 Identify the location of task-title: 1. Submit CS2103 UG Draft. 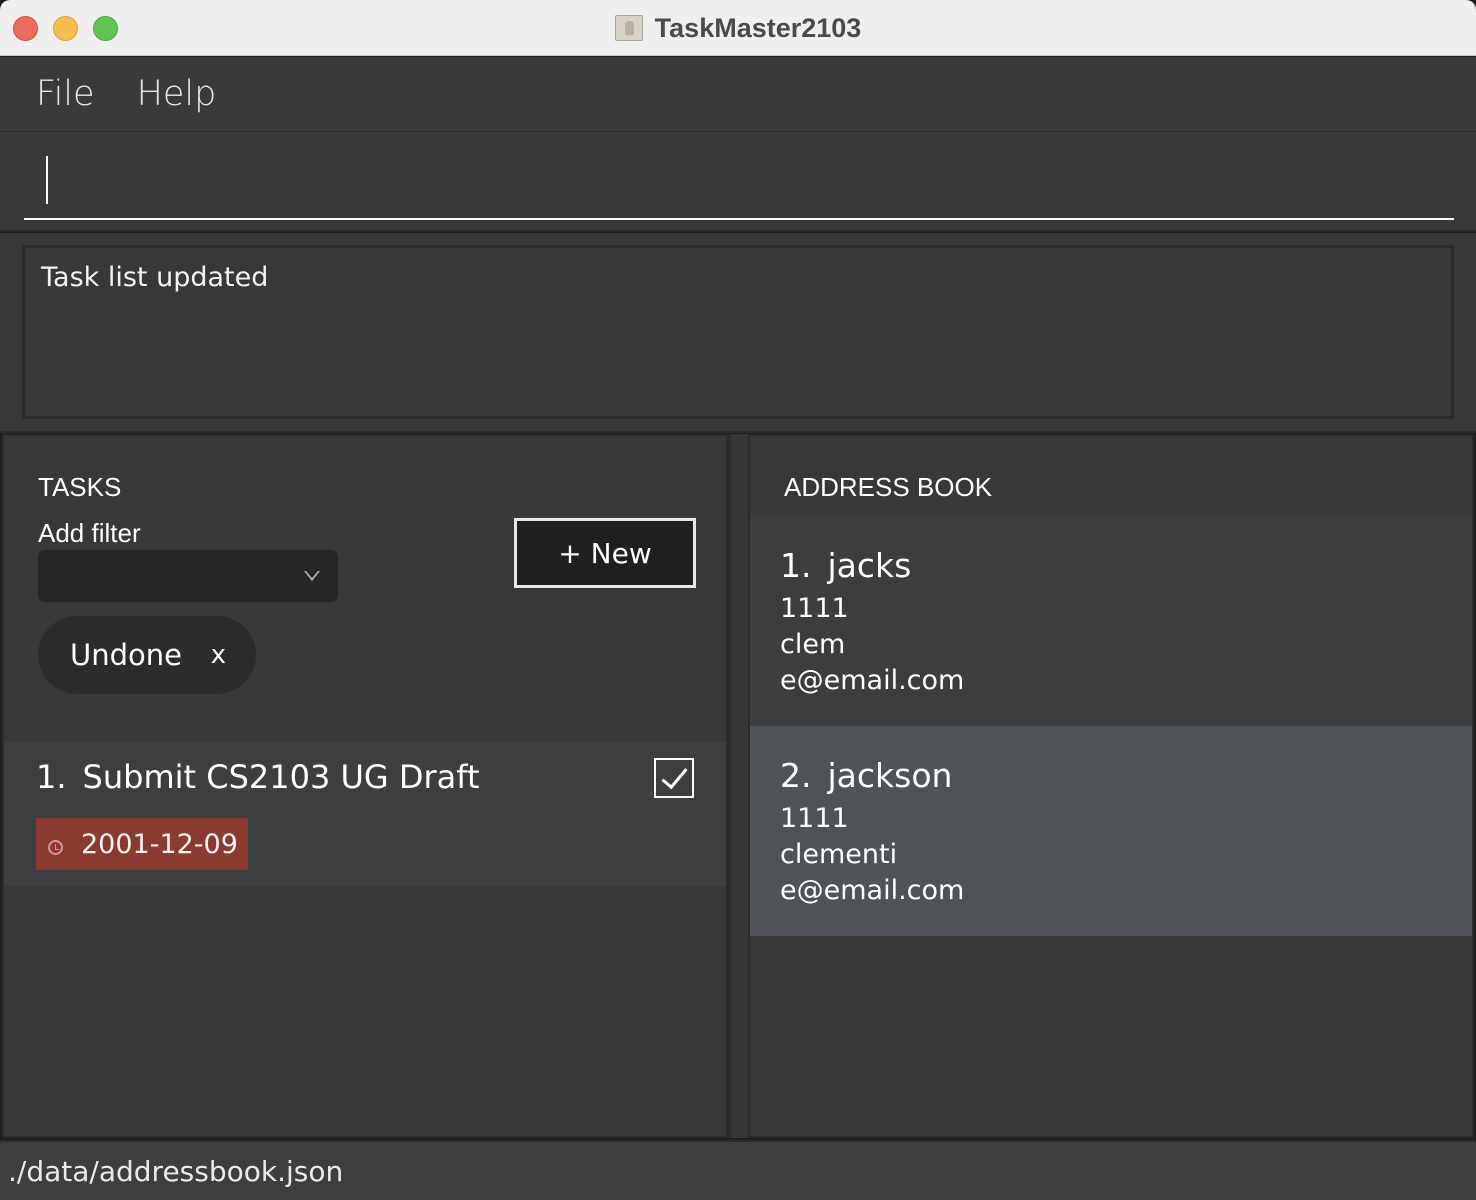
(258, 777).